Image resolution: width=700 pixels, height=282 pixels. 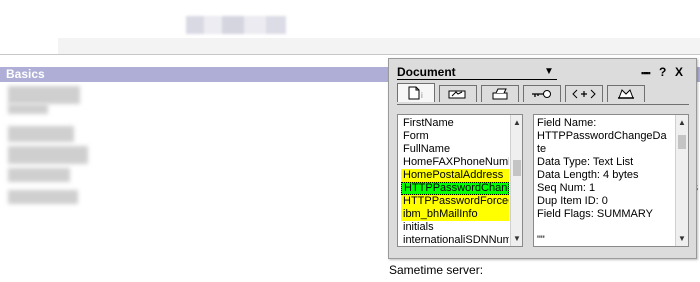 I want to click on tab-print, so click(x=500, y=93).